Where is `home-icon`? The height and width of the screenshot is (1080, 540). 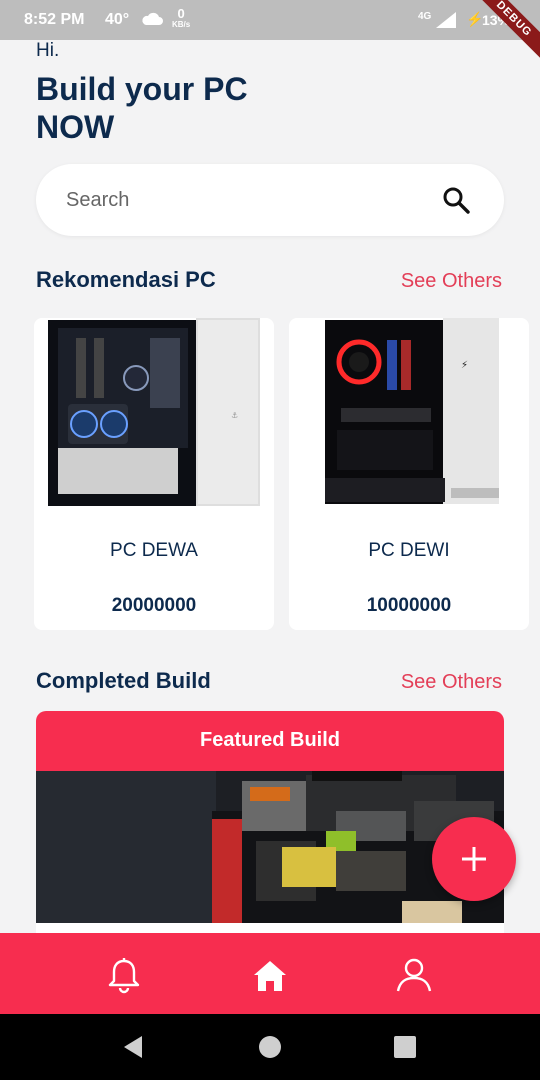 home-icon is located at coordinates (270, 975).